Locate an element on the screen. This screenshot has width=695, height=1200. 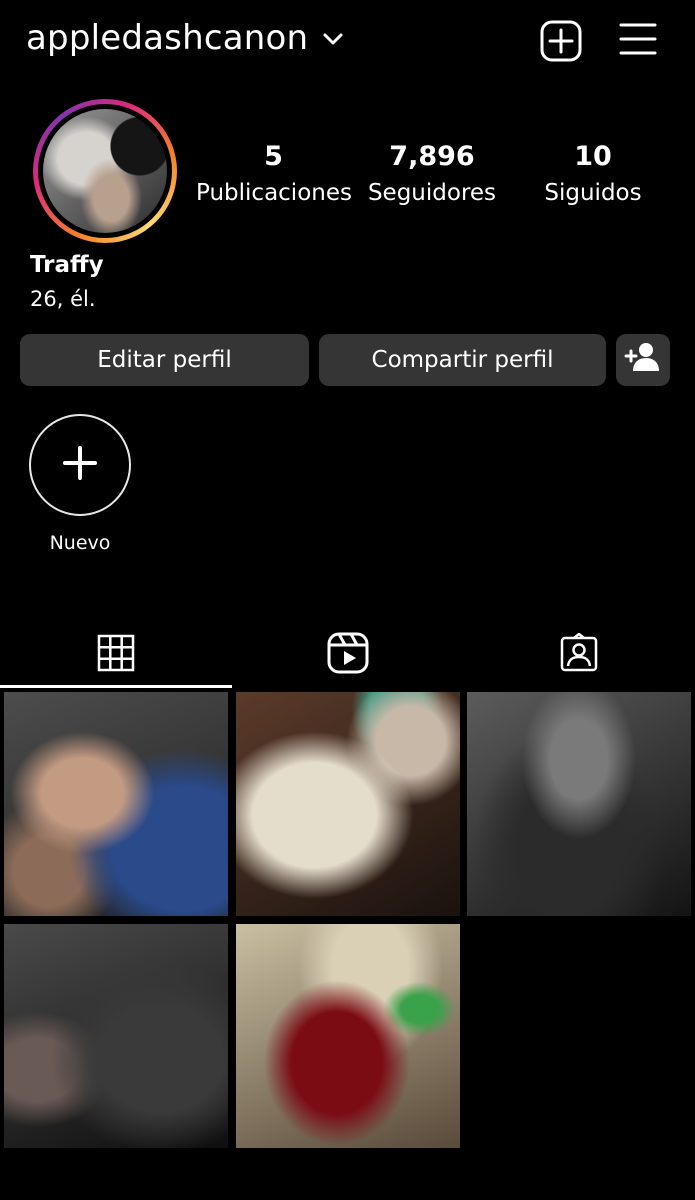
account-switcher: appledashcanon is located at coordinates (185, 38).